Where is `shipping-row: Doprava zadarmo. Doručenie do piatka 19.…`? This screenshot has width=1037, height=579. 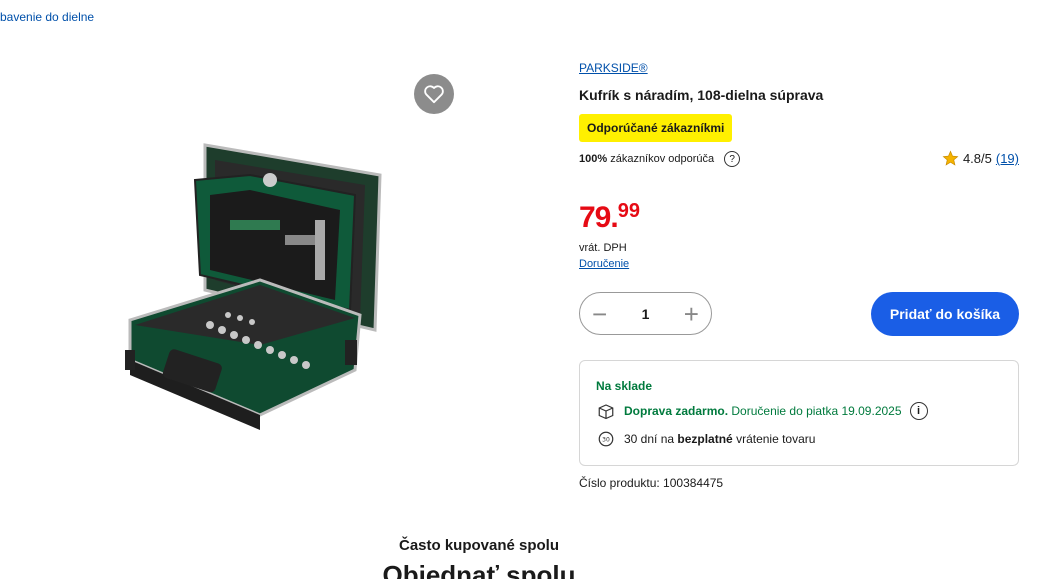
shipping-row: Doprava zadarmo. Doručenie do piatka 19.… is located at coordinates (799, 411).